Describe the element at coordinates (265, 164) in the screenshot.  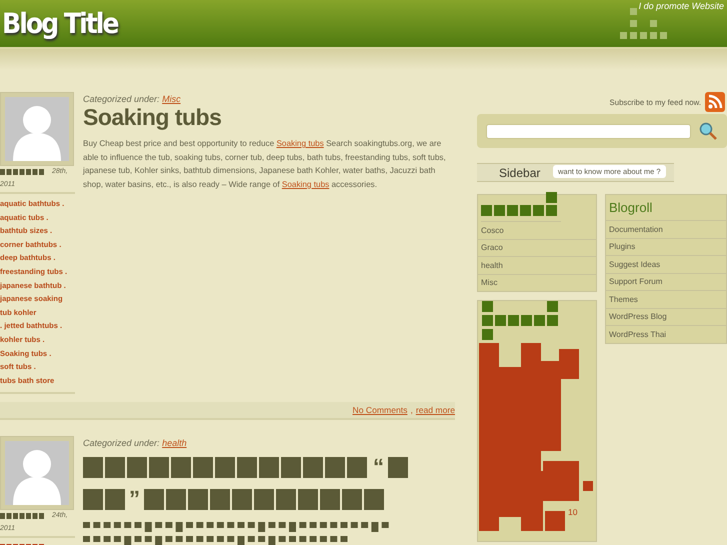
I see `post-body: Buy Cheap best price and best opportunity to reduce Soaking tubs Search soakingtubs.org, we are able to influence the tub, soaking tubs, corner tub, deep tubs, bath tubs, freestanding tubs, soft tubs, japanese tub, Kohler sinks, bathtub dimensions, Japanese bath Kohler, water baths, Jacuzzi bath shop, water basins, etc., is also ready – Wide range of Soaking tubs accessories.` at that location.